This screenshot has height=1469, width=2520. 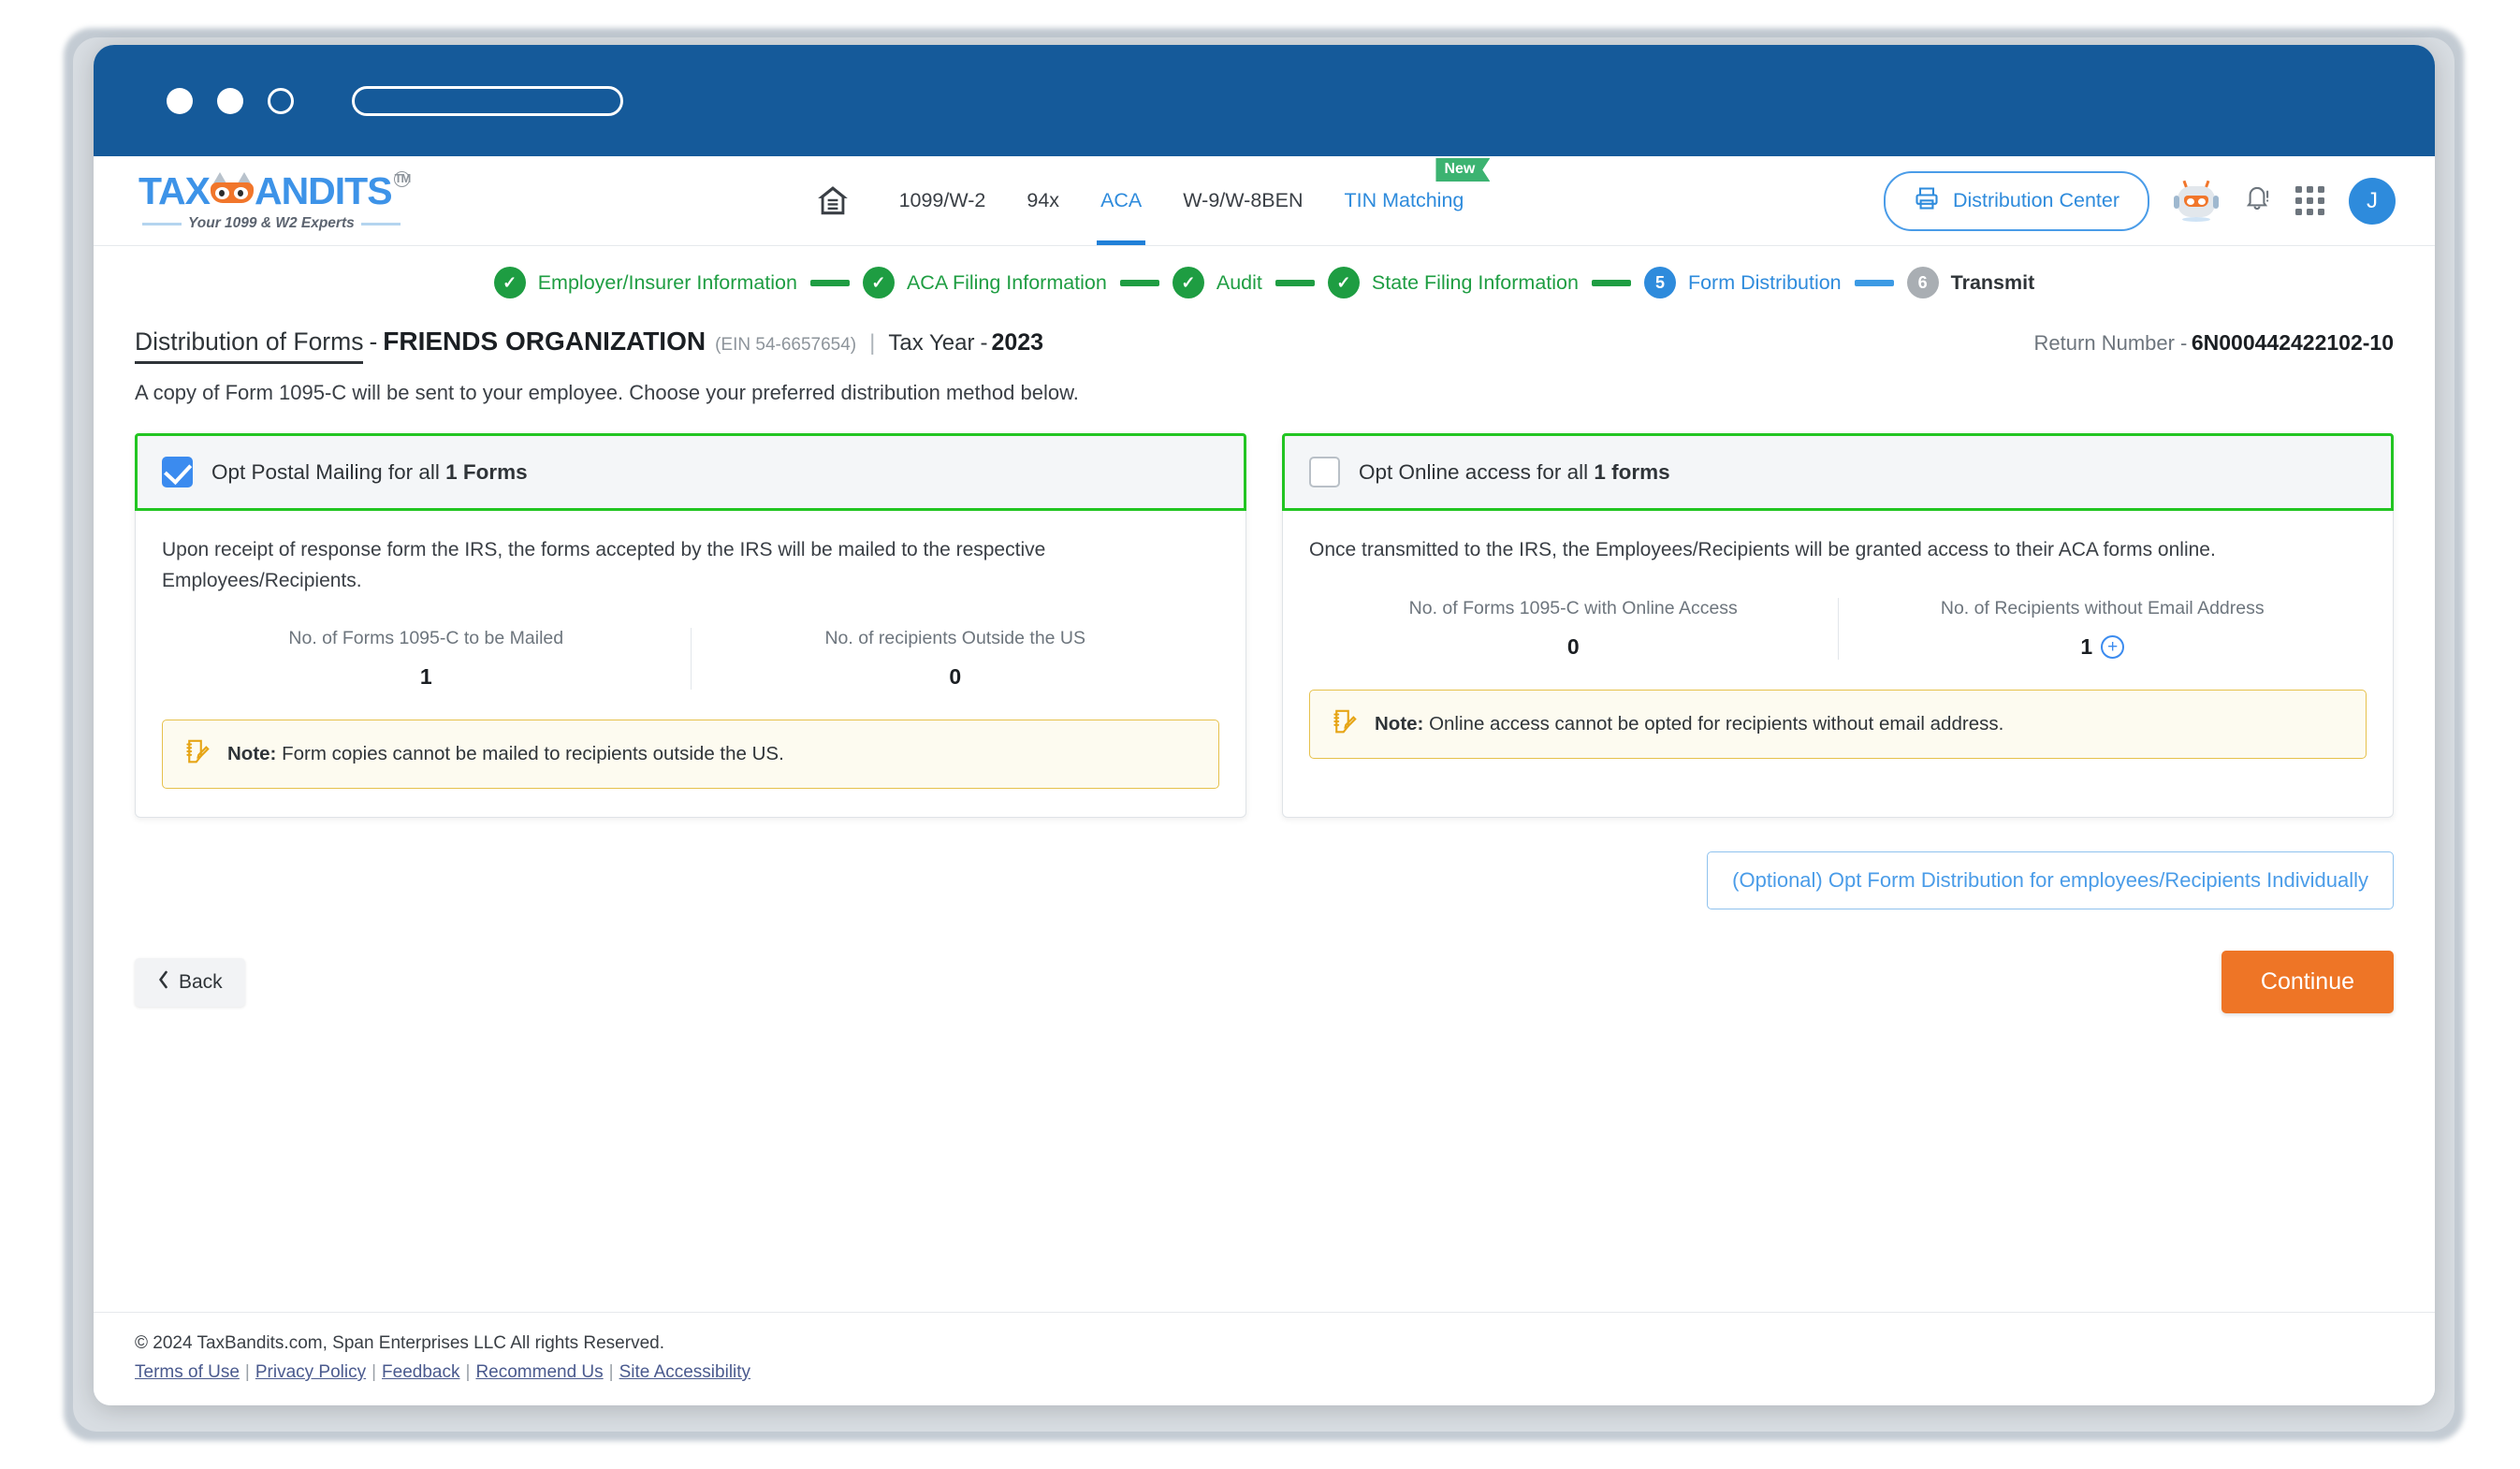 What do you see at coordinates (488, 101) in the screenshot?
I see `url-bar` at bounding box center [488, 101].